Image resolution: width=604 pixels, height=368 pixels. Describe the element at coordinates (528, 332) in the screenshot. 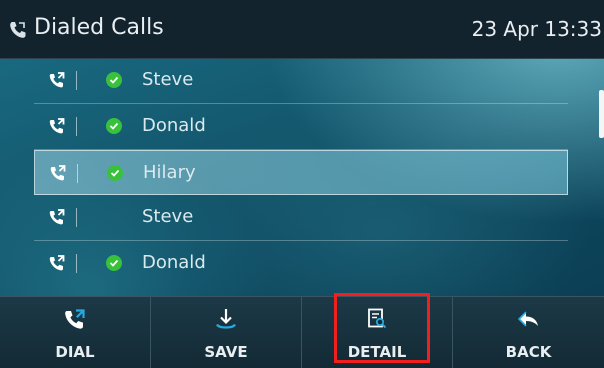

I see `back-button: BACK` at that location.